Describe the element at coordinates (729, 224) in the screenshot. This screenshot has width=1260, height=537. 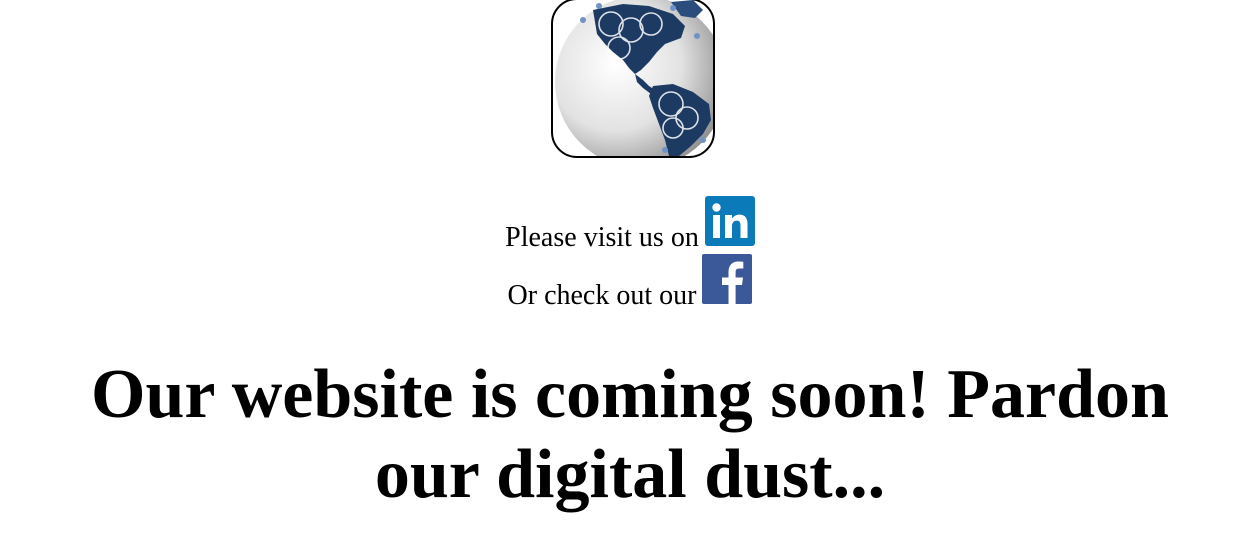
I see `linkedin-icon` at that location.